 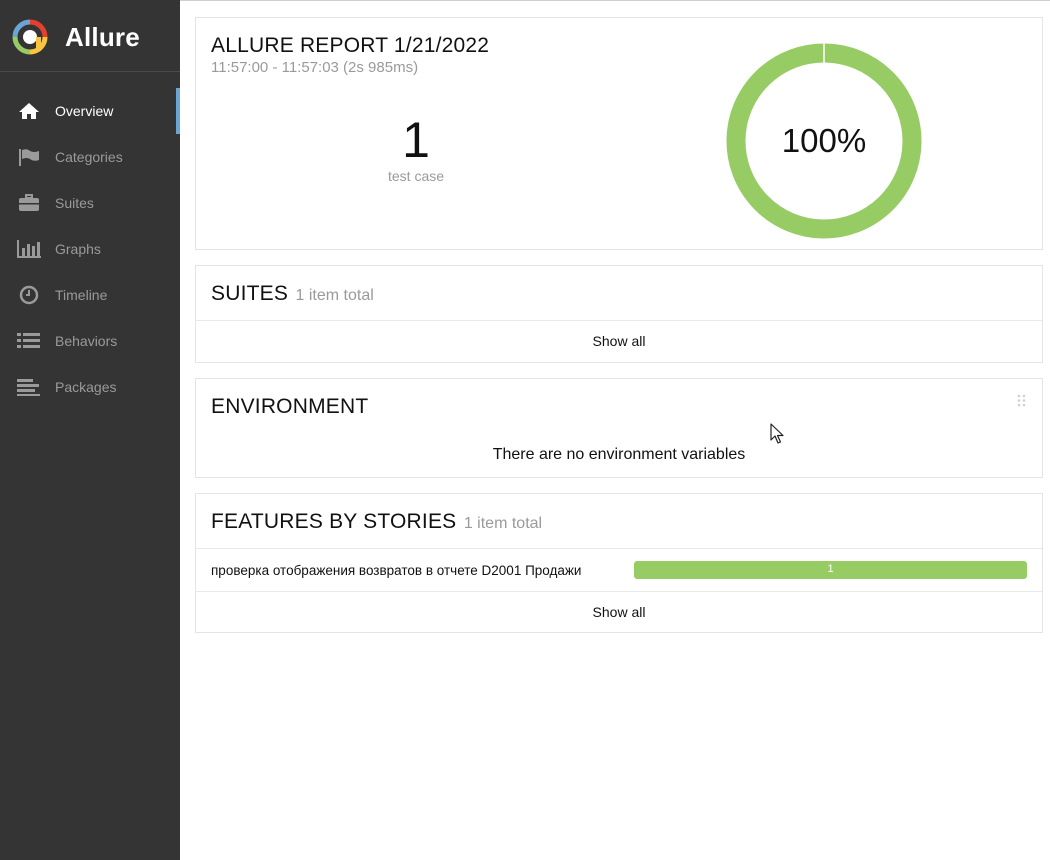 I want to click on sidebar-item-behaviors: Behaviors, so click(x=90, y=341).